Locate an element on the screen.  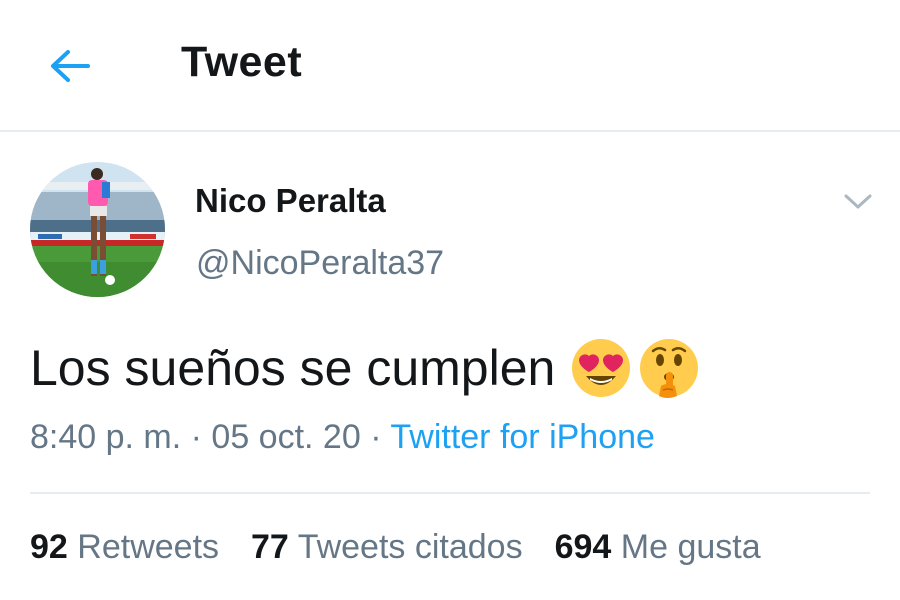
likes-label: Me gusta is located at coordinates (690, 547).